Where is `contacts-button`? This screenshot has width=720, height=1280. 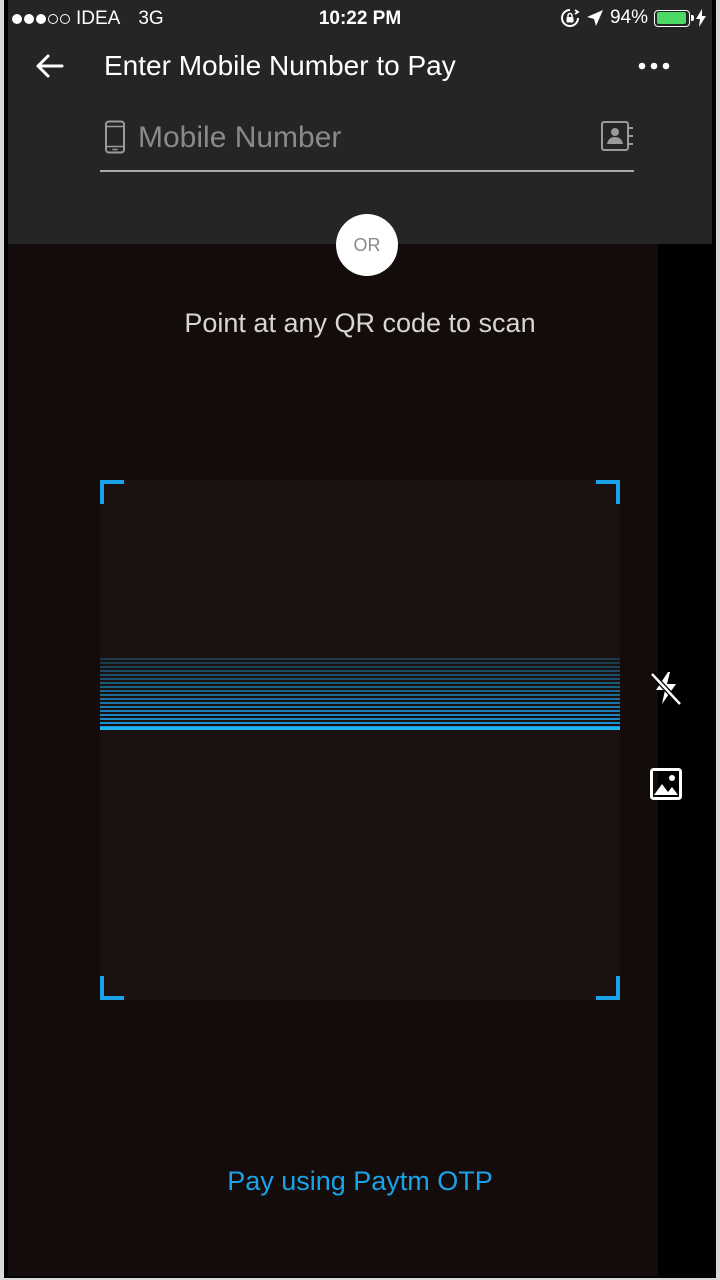
contacts-button is located at coordinates (617, 136).